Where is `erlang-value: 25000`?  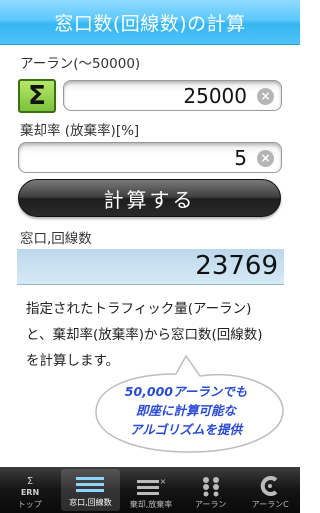 erlang-value: 25000 is located at coordinates (215, 96).